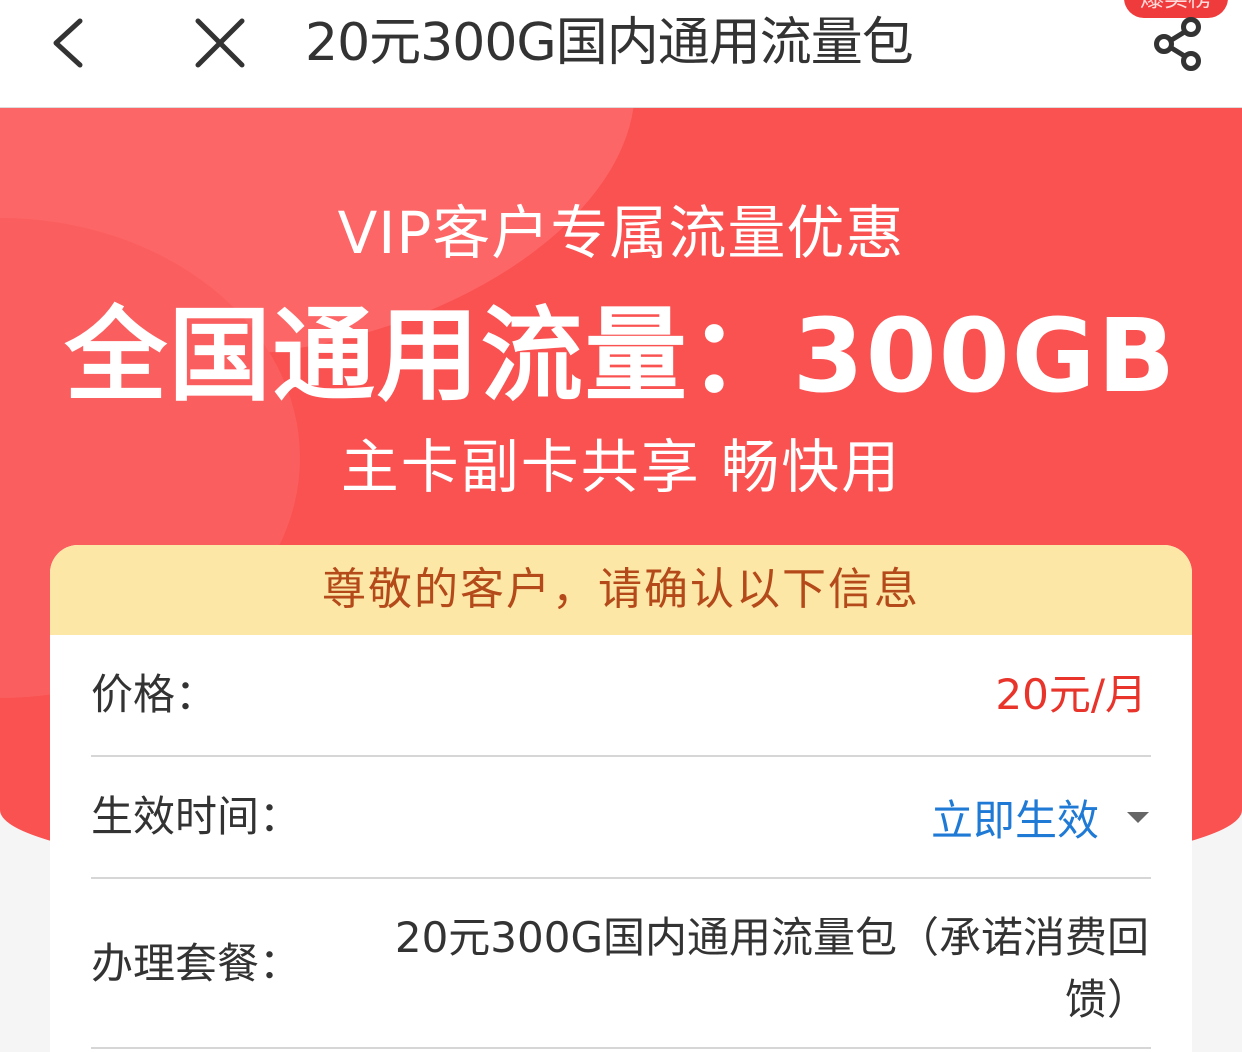  Describe the element at coordinates (621, 467) in the screenshot. I see `hero-tagline: 主卡副卡共享 畅快用` at that location.